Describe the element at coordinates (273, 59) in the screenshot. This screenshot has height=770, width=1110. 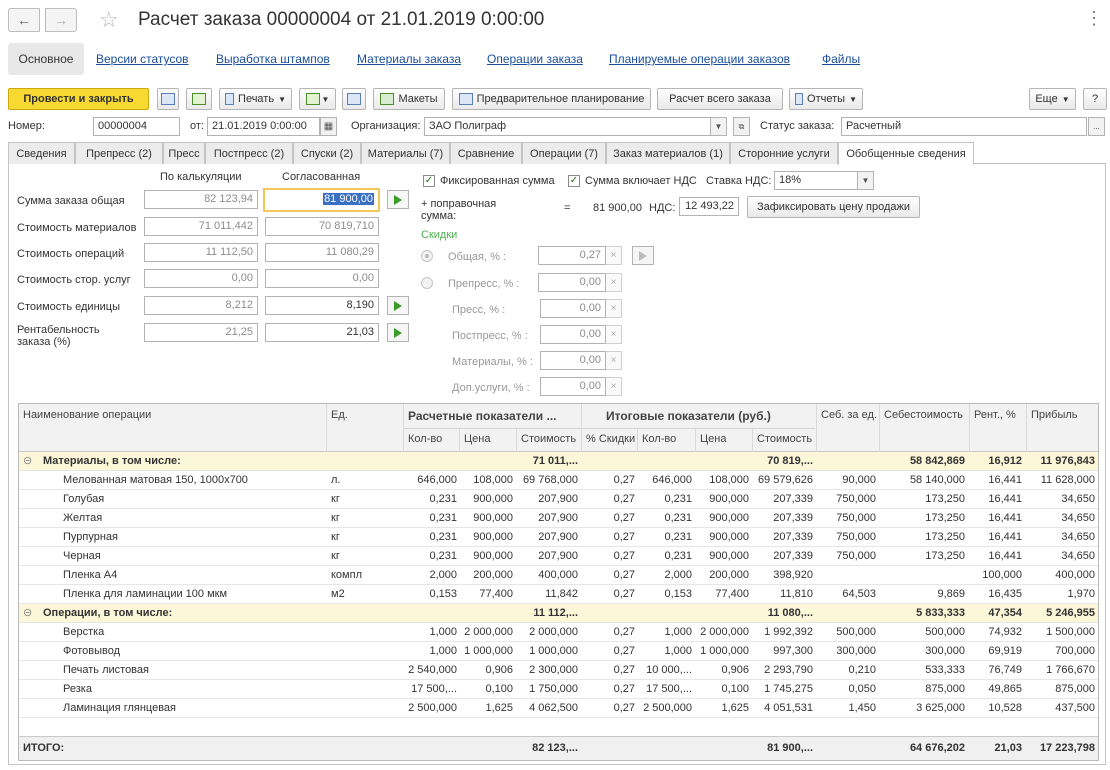
I see `section-stamps: Выработка штампов` at that location.